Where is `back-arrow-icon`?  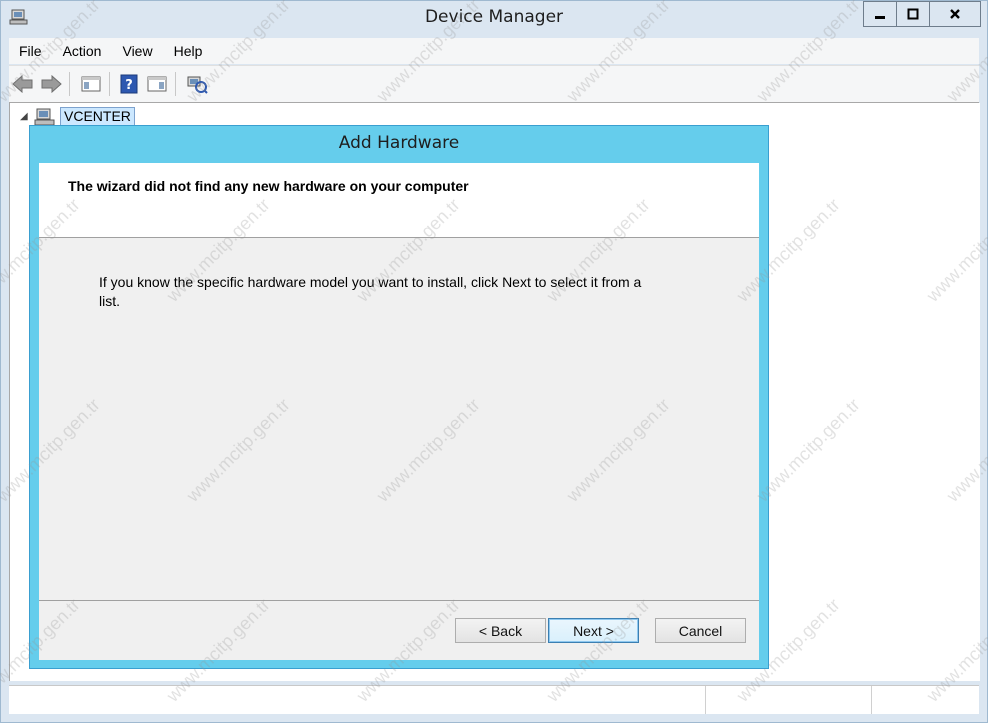 back-arrow-icon is located at coordinates (22, 84).